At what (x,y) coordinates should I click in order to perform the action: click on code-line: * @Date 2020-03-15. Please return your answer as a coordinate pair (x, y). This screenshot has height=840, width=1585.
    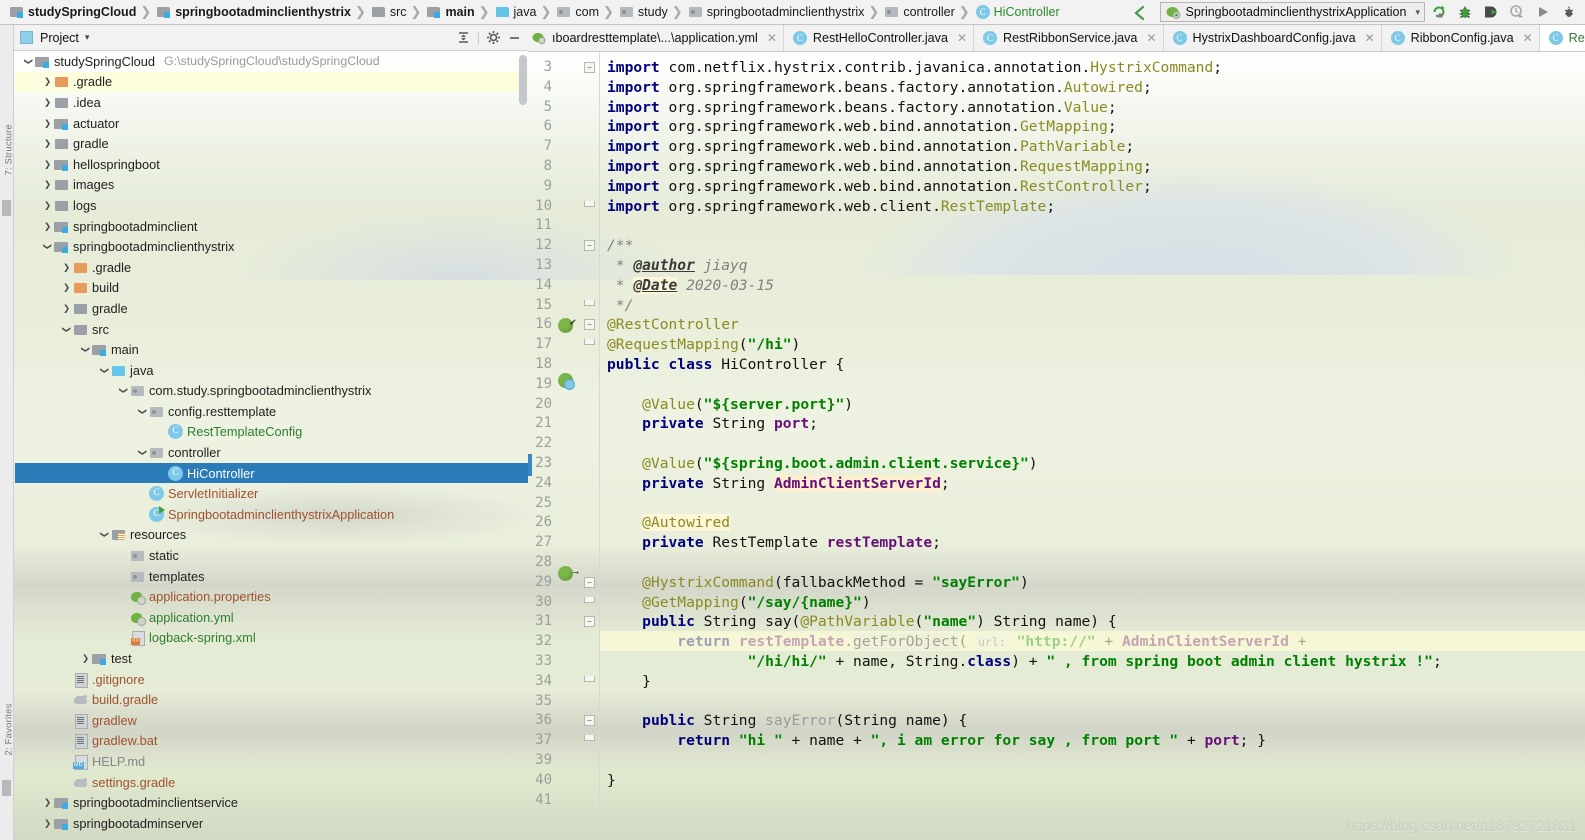
    Looking at the image, I should click on (690, 286).